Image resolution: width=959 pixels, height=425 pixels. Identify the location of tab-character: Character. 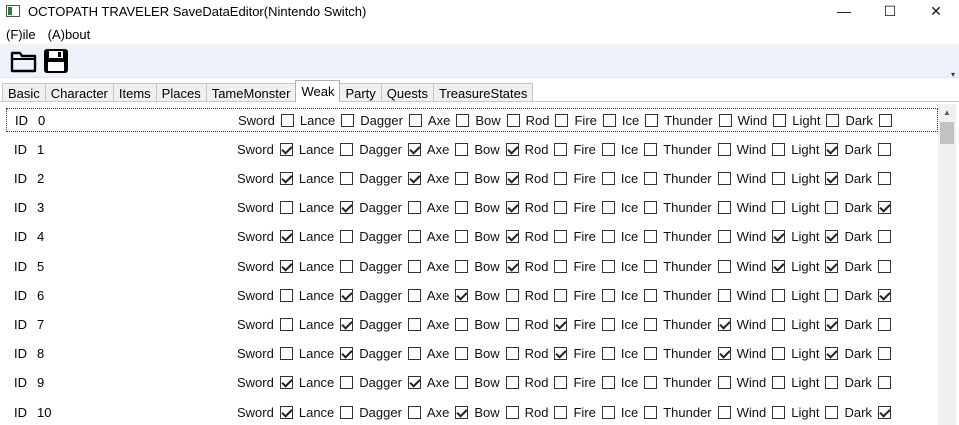
(79, 92).